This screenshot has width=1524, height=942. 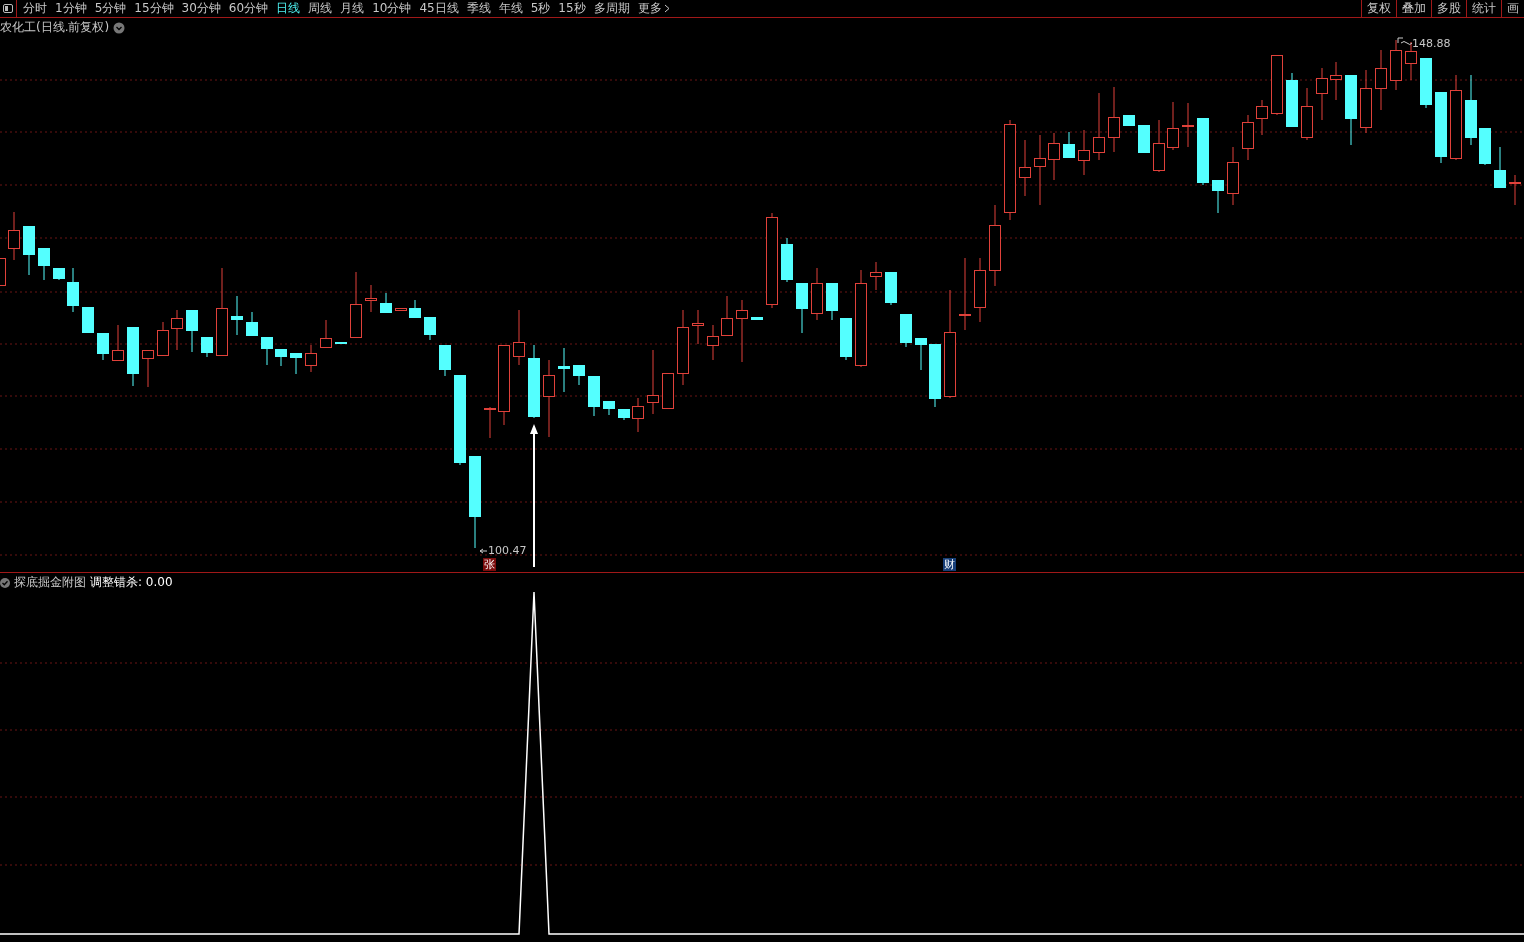 What do you see at coordinates (50, 582) in the screenshot?
I see `indicator-name: 探底掘金附图` at bounding box center [50, 582].